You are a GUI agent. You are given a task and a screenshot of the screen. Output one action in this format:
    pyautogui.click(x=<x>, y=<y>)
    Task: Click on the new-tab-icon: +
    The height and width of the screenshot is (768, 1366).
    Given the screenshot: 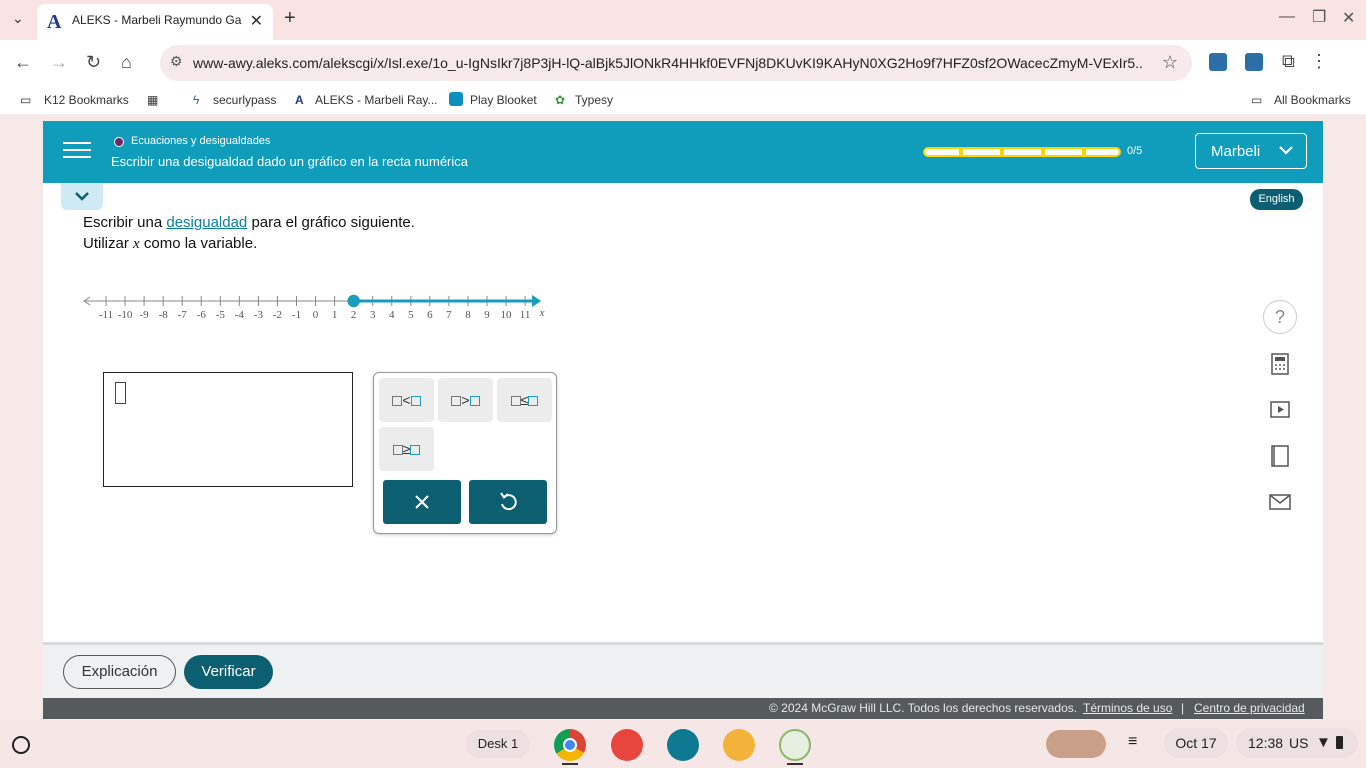 What is the action you would take?
    pyautogui.click(x=290, y=18)
    